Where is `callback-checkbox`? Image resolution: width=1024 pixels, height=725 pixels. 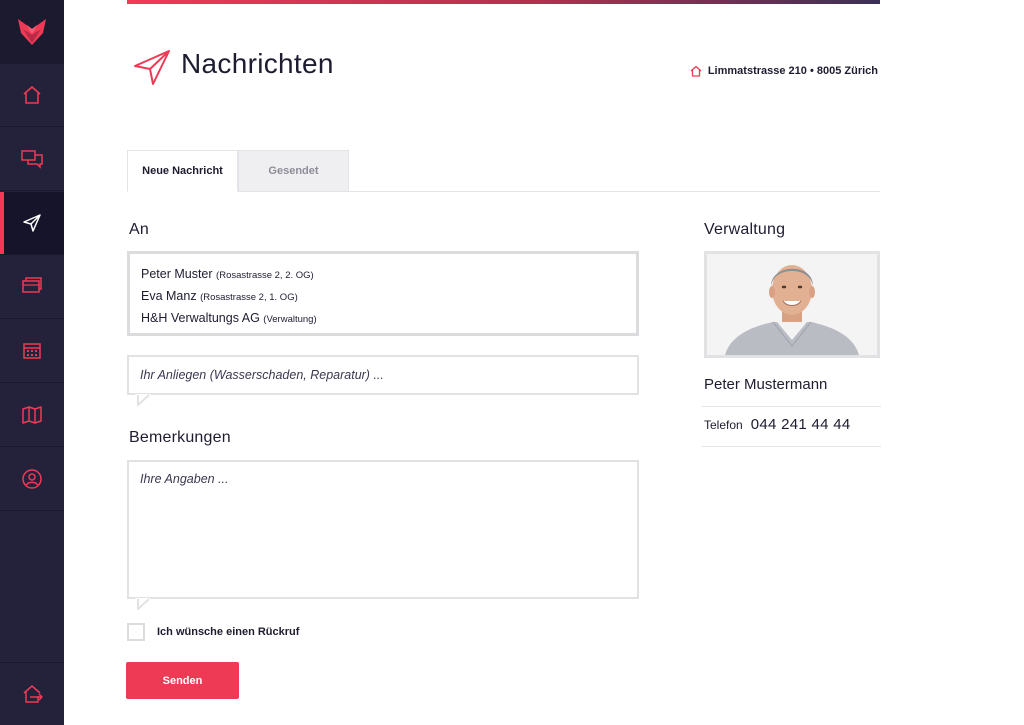 callback-checkbox is located at coordinates (136, 632).